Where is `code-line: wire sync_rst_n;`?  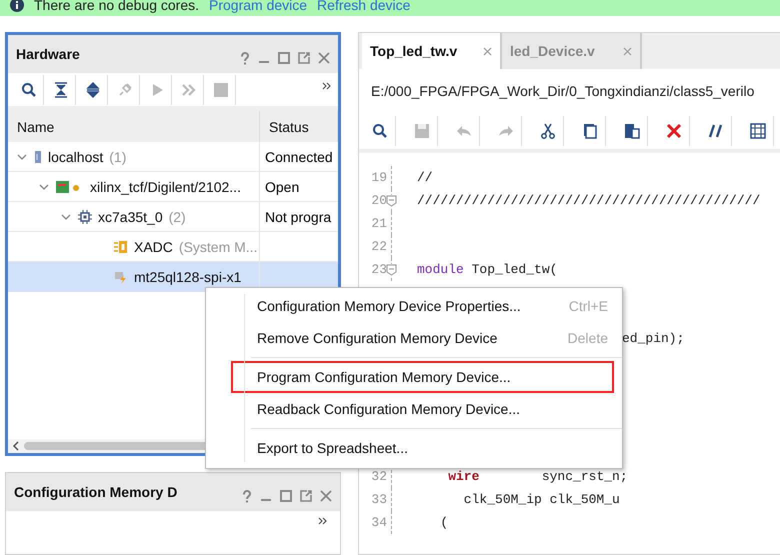 code-line: wire sync_rst_n; is located at coordinates (537, 476).